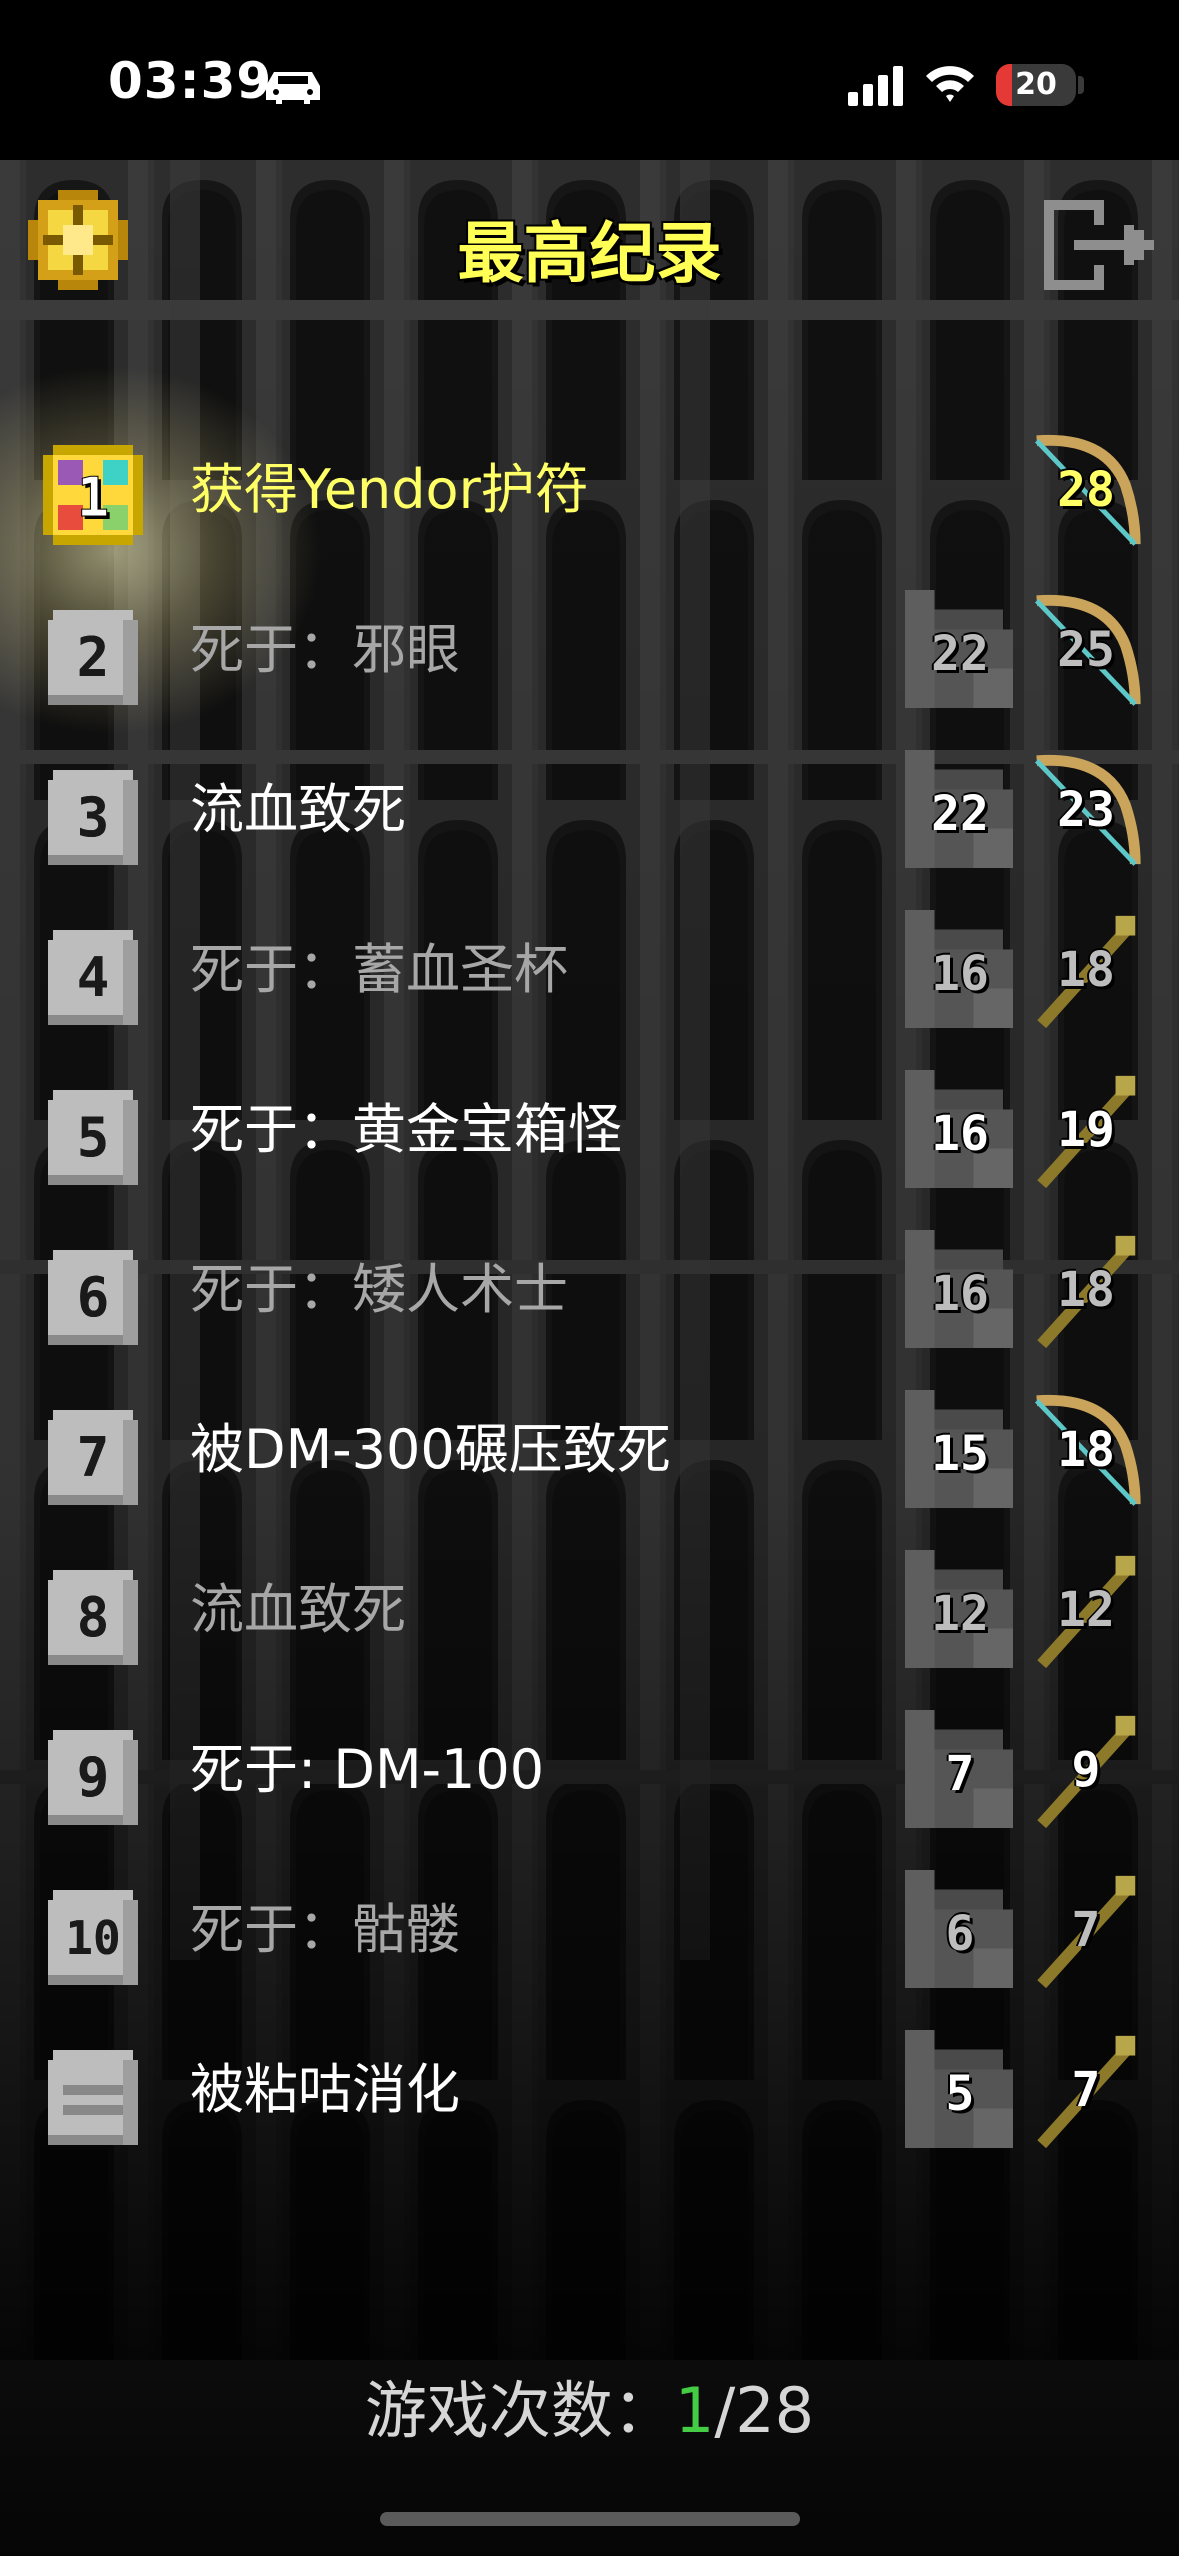  What do you see at coordinates (93, 977) in the screenshot?
I see `rank-number: 4` at bounding box center [93, 977].